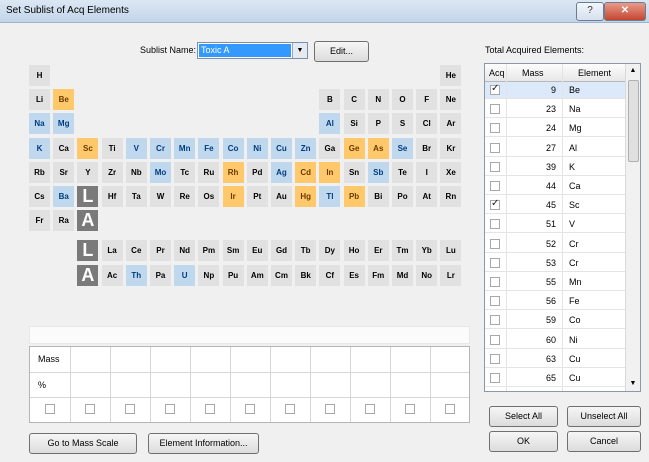 Image resolution: width=649 pixels, height=462 pixels. Describe the element at coordinates (604, 416) in the screenshot. I see `unselect-all-button: Unselect All` at that location.